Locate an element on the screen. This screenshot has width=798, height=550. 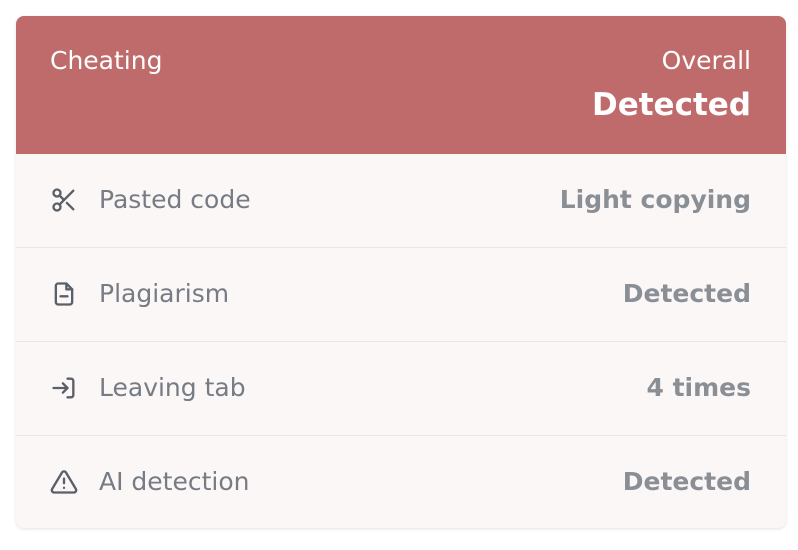
exit-arrow-icon is located at coordinates (64, 388).